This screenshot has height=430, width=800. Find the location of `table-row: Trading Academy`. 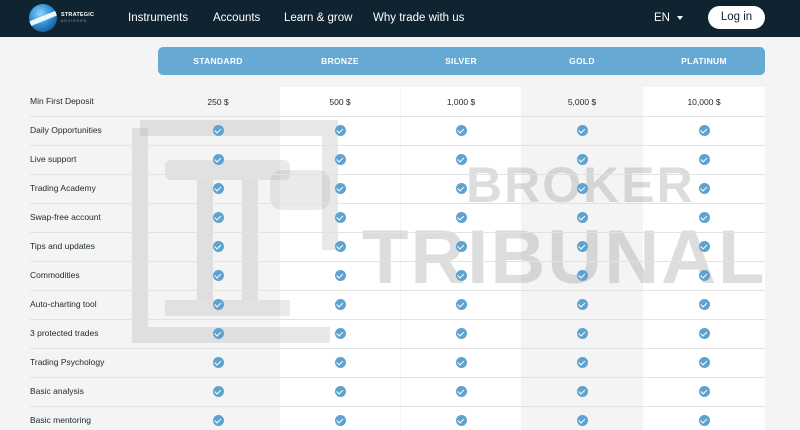

table-row: Trading Academy is located at coordinates (400, 188).